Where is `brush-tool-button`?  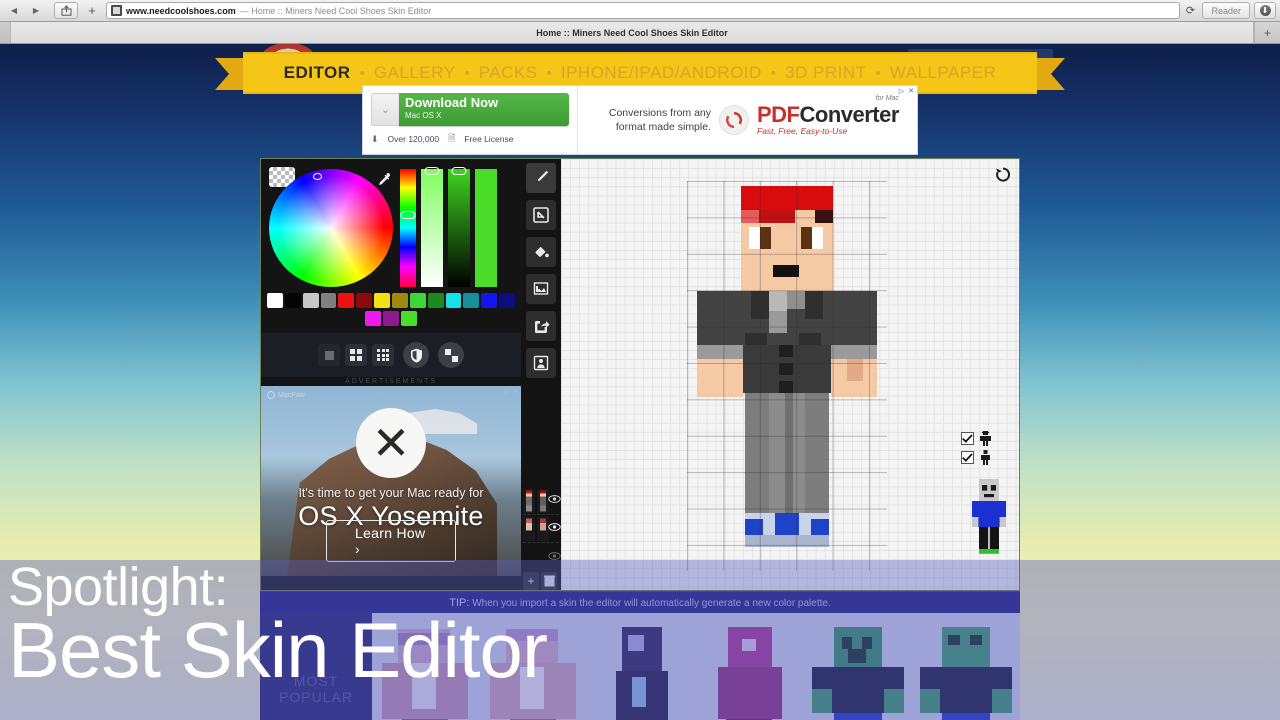
brush-tool-button is located at coordinates (541, 178).